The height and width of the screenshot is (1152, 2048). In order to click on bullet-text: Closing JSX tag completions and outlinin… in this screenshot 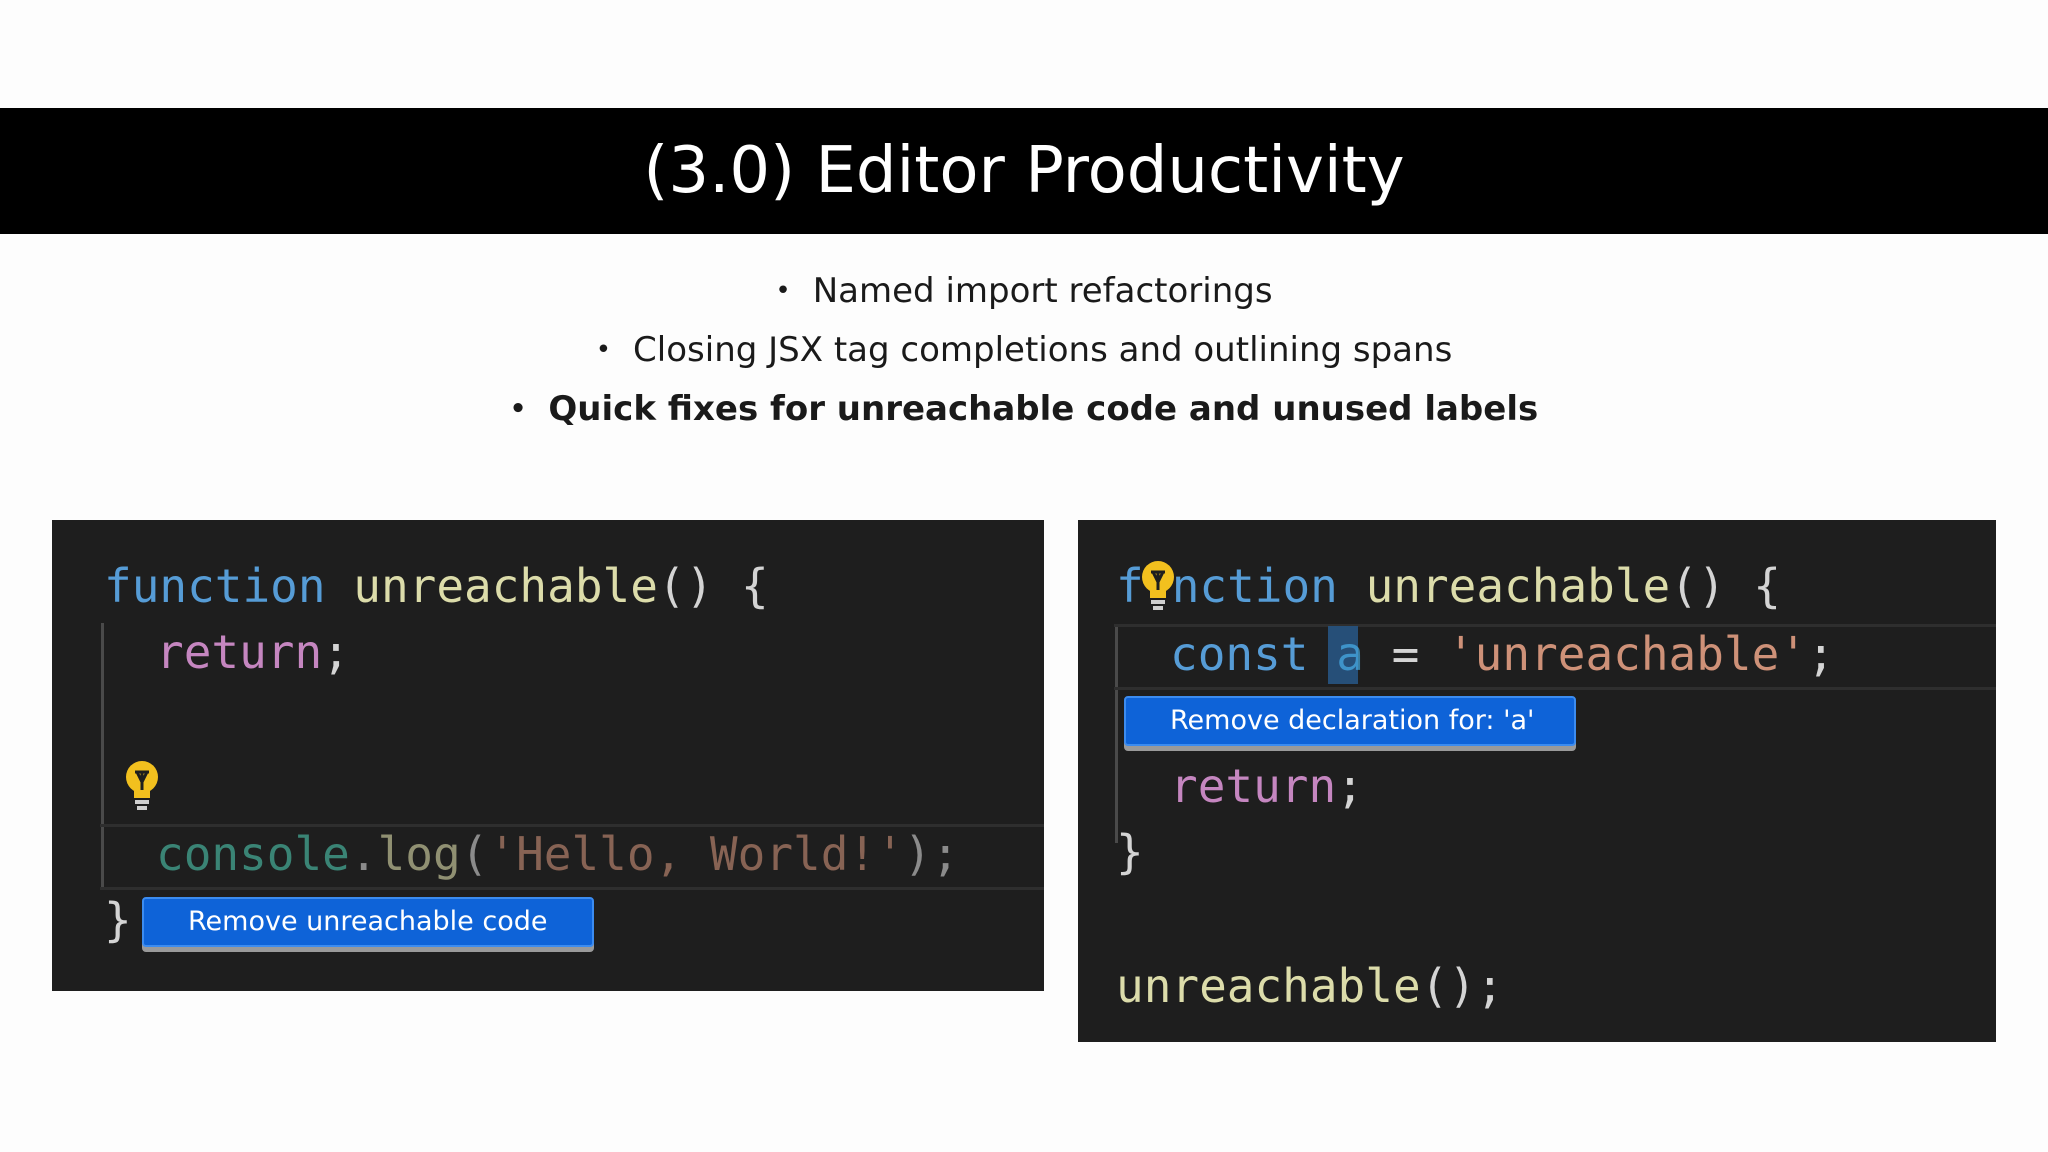, I will do `click(1043, 350)`.